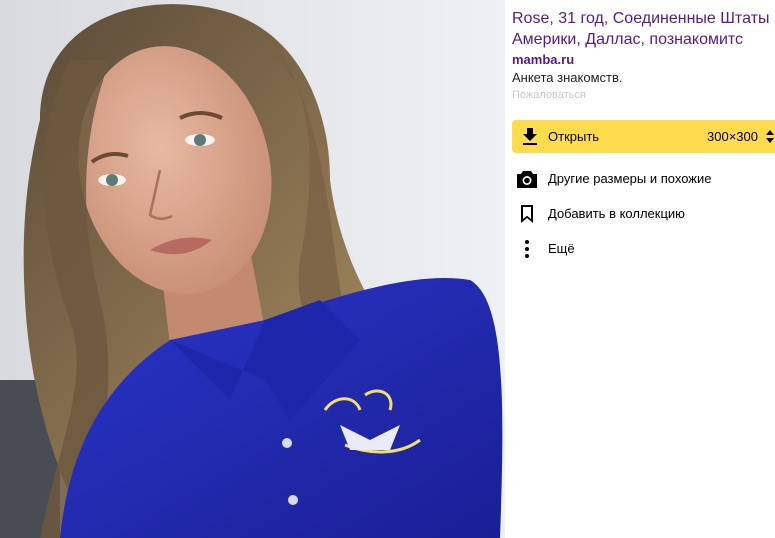  I want to click on more-vertical-icon, so click(527, 249).